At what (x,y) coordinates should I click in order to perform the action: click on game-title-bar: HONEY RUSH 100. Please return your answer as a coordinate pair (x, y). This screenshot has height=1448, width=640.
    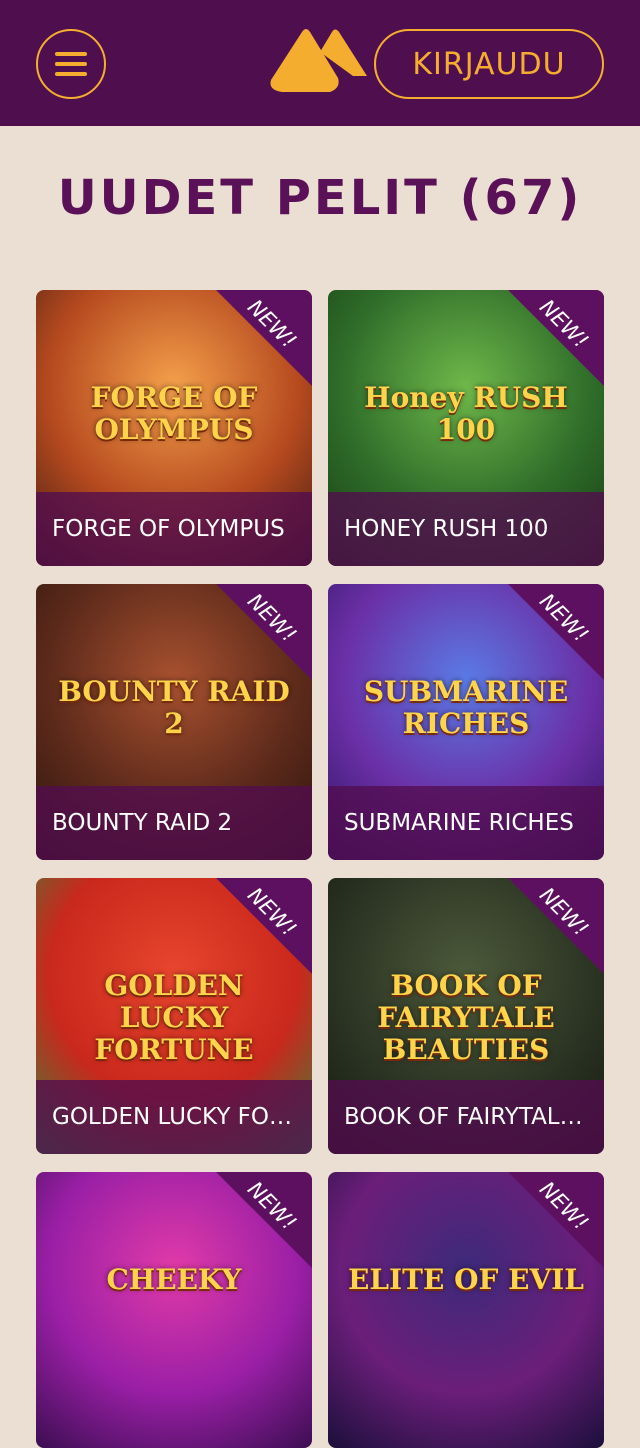
    Looking at the image, I should click on (466, 529).